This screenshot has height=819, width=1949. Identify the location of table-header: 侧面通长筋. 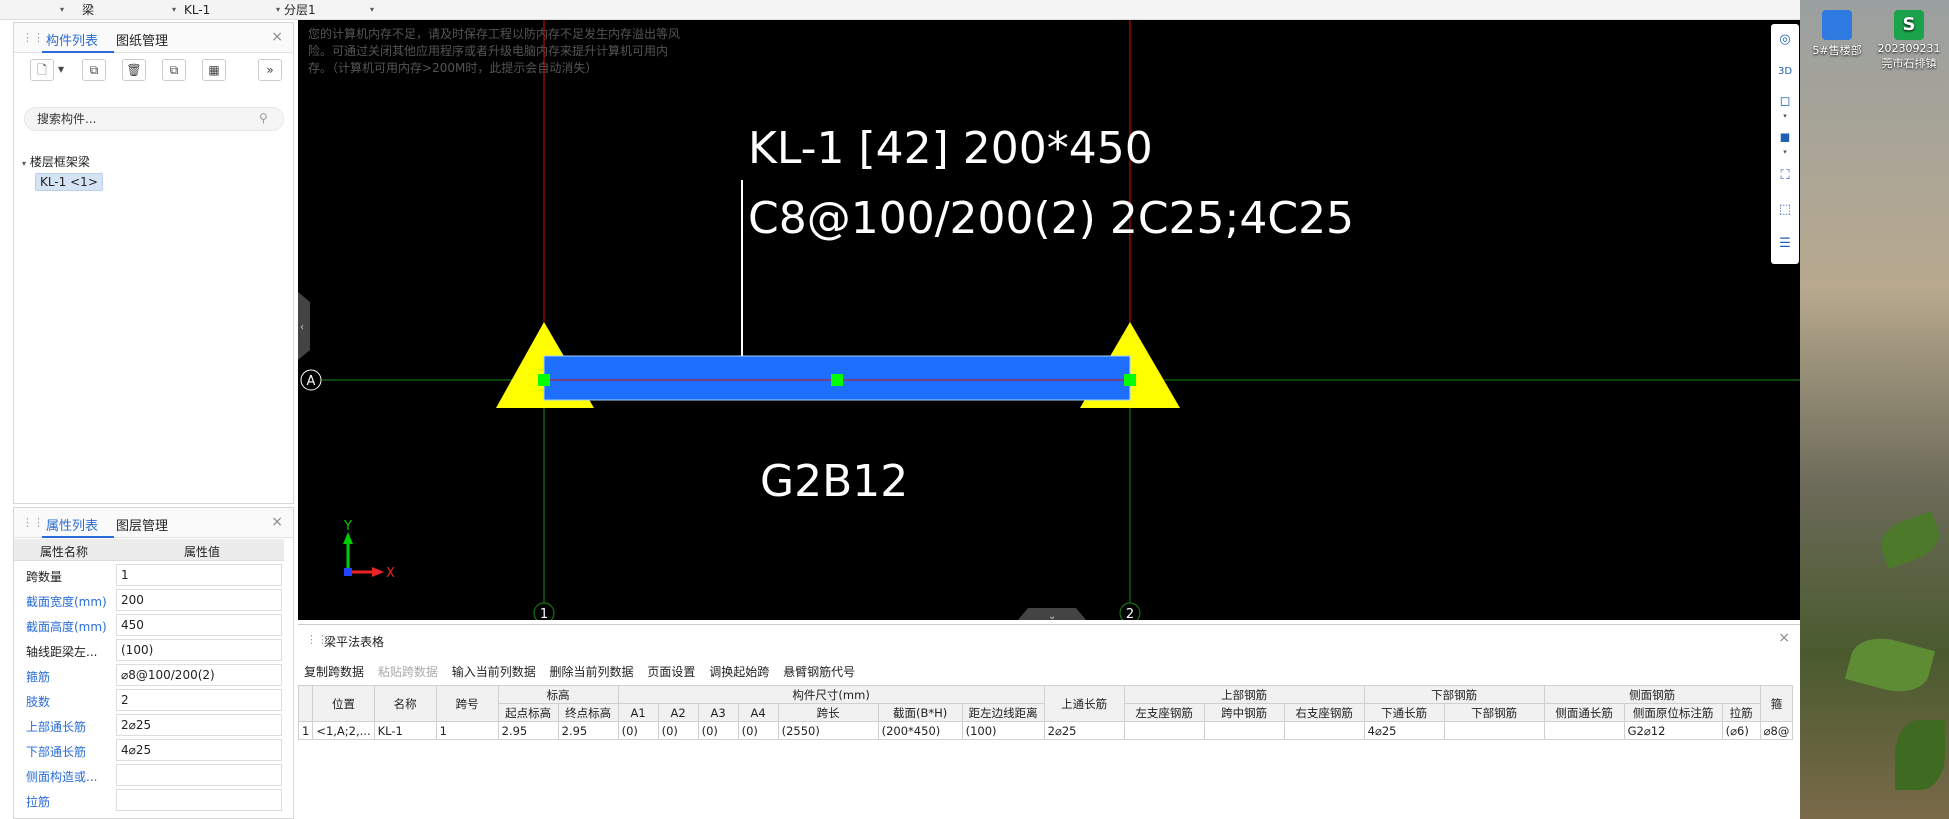
(1584, 712).